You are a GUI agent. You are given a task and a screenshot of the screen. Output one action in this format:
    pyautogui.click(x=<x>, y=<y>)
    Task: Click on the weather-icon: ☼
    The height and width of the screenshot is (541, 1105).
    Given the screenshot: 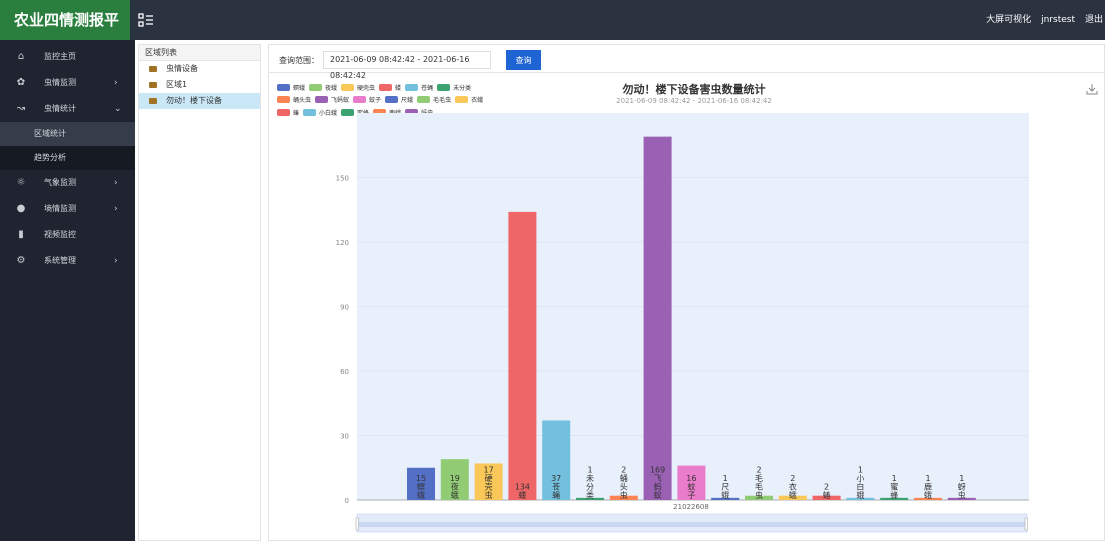 What is the action you would take?
    pyautogui.click(x=21, y=182)
    